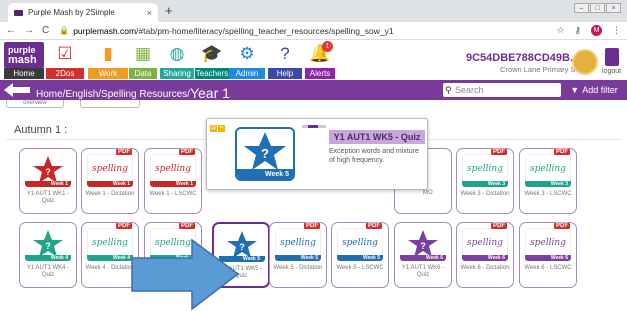 The width and height of the screenshot is (627, 311). Describe the element at coordinates (29, 30) in the screenshot. I see `forward-icon: →` at that location.